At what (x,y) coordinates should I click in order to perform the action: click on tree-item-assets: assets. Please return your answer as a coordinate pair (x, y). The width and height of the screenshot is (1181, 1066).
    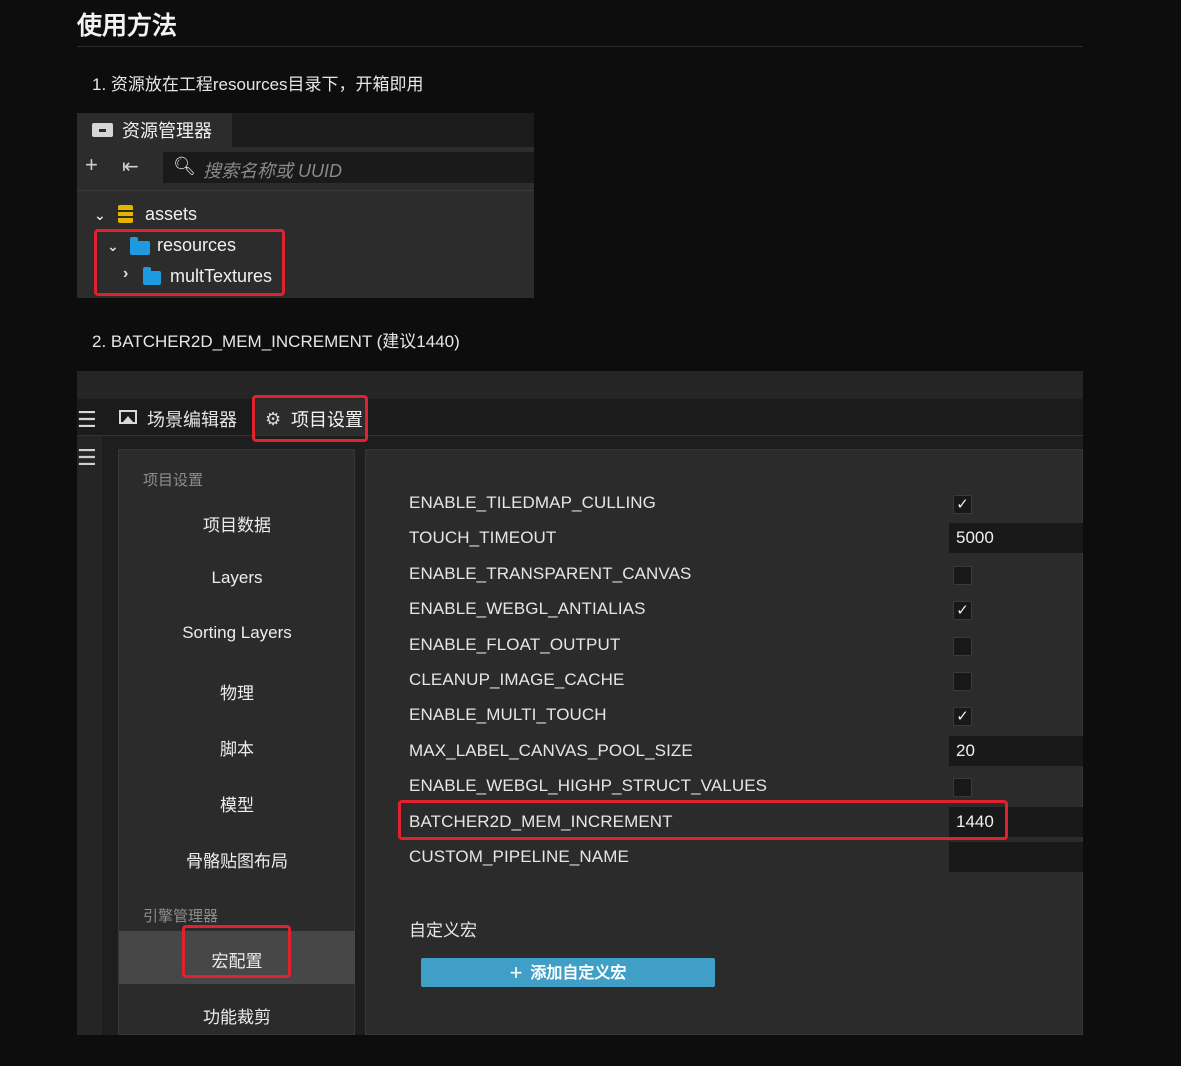
    Looking at the image, I should click on (171, 214).